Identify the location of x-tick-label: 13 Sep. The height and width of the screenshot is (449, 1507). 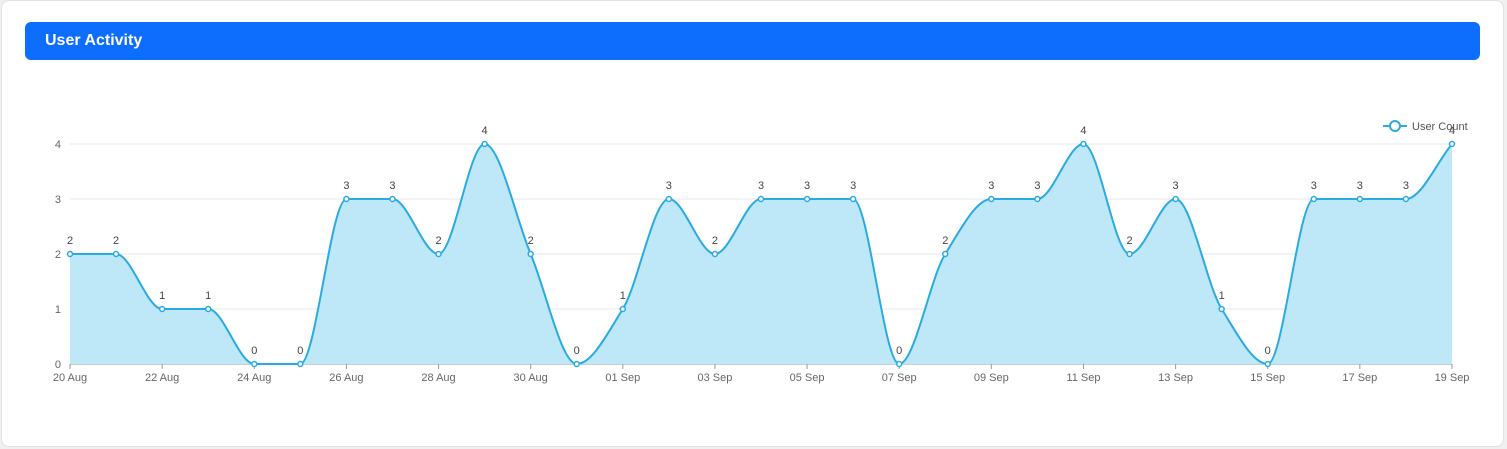
(1175, 378).